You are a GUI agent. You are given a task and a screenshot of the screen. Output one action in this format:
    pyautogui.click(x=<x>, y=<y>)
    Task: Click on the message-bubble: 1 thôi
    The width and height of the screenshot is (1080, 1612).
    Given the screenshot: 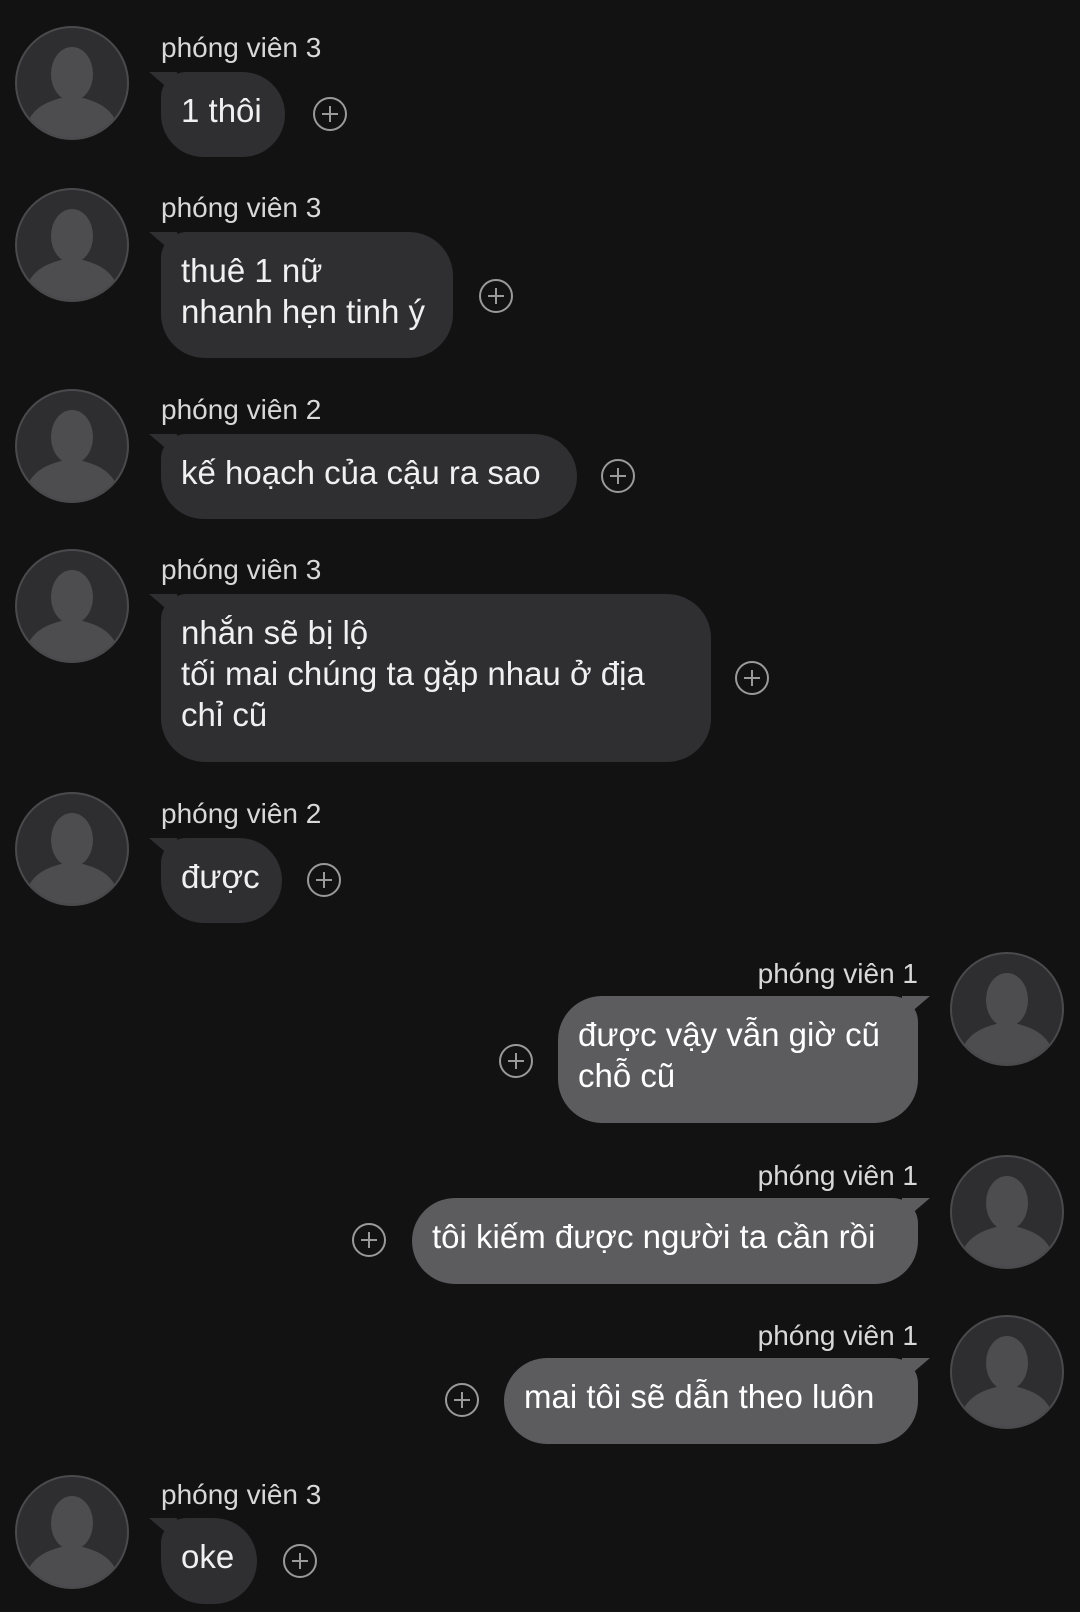 What is the action you would take?
    pyautogui.click(x=223, y=114)
    